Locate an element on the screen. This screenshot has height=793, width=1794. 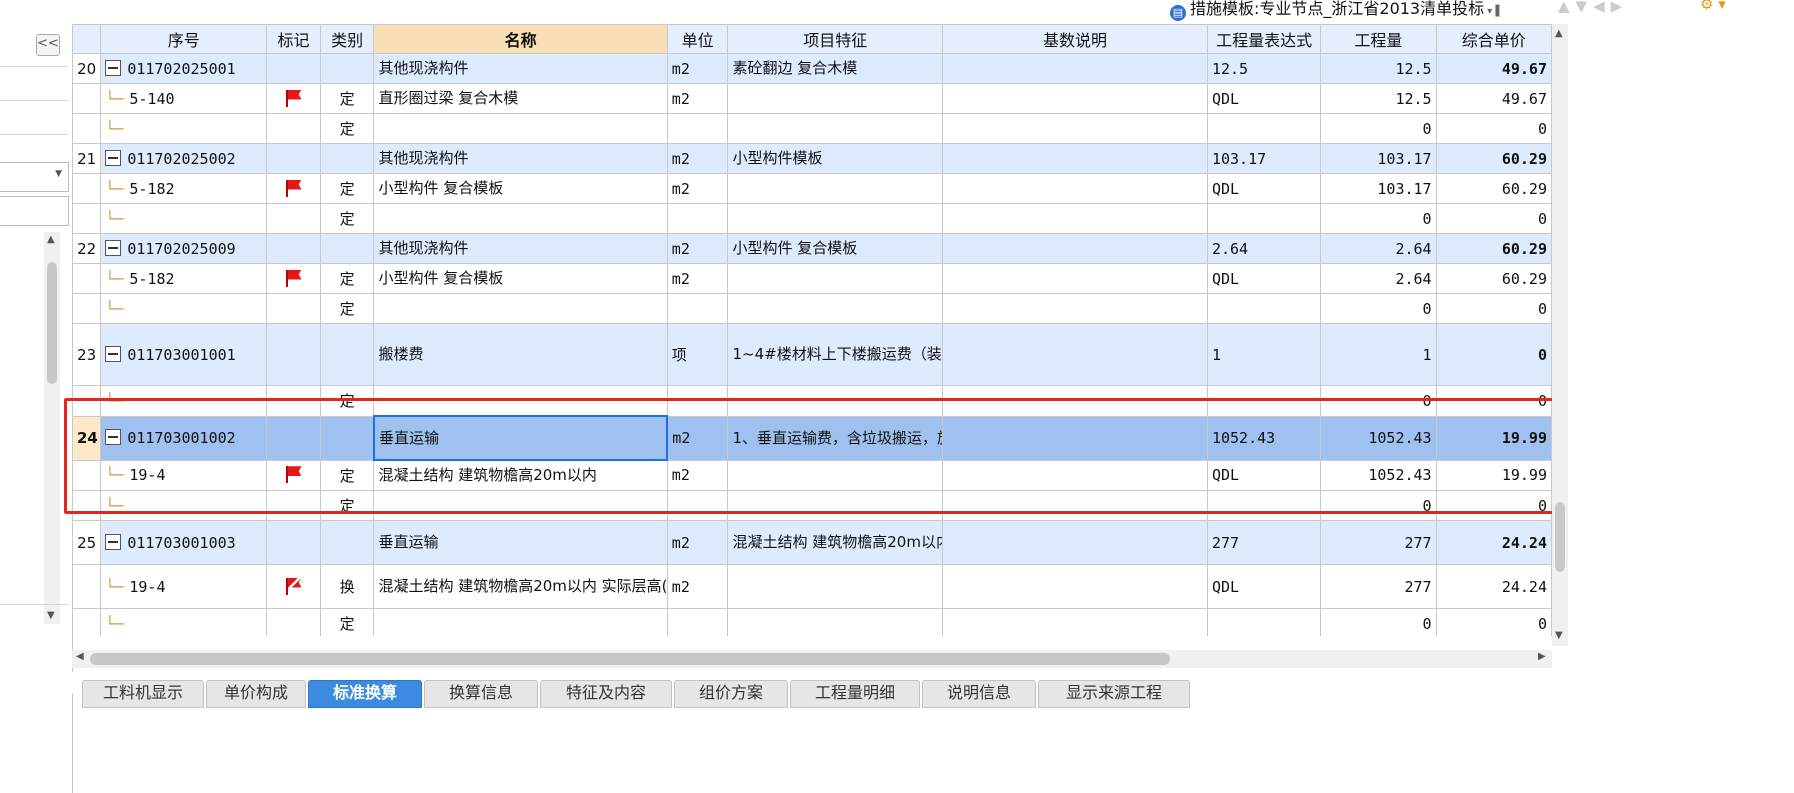
template-selector: ▤ 措施模板:专业节点_浙江省2013清单投标 ▾ ▌ is located at coordinates (1336, 10).